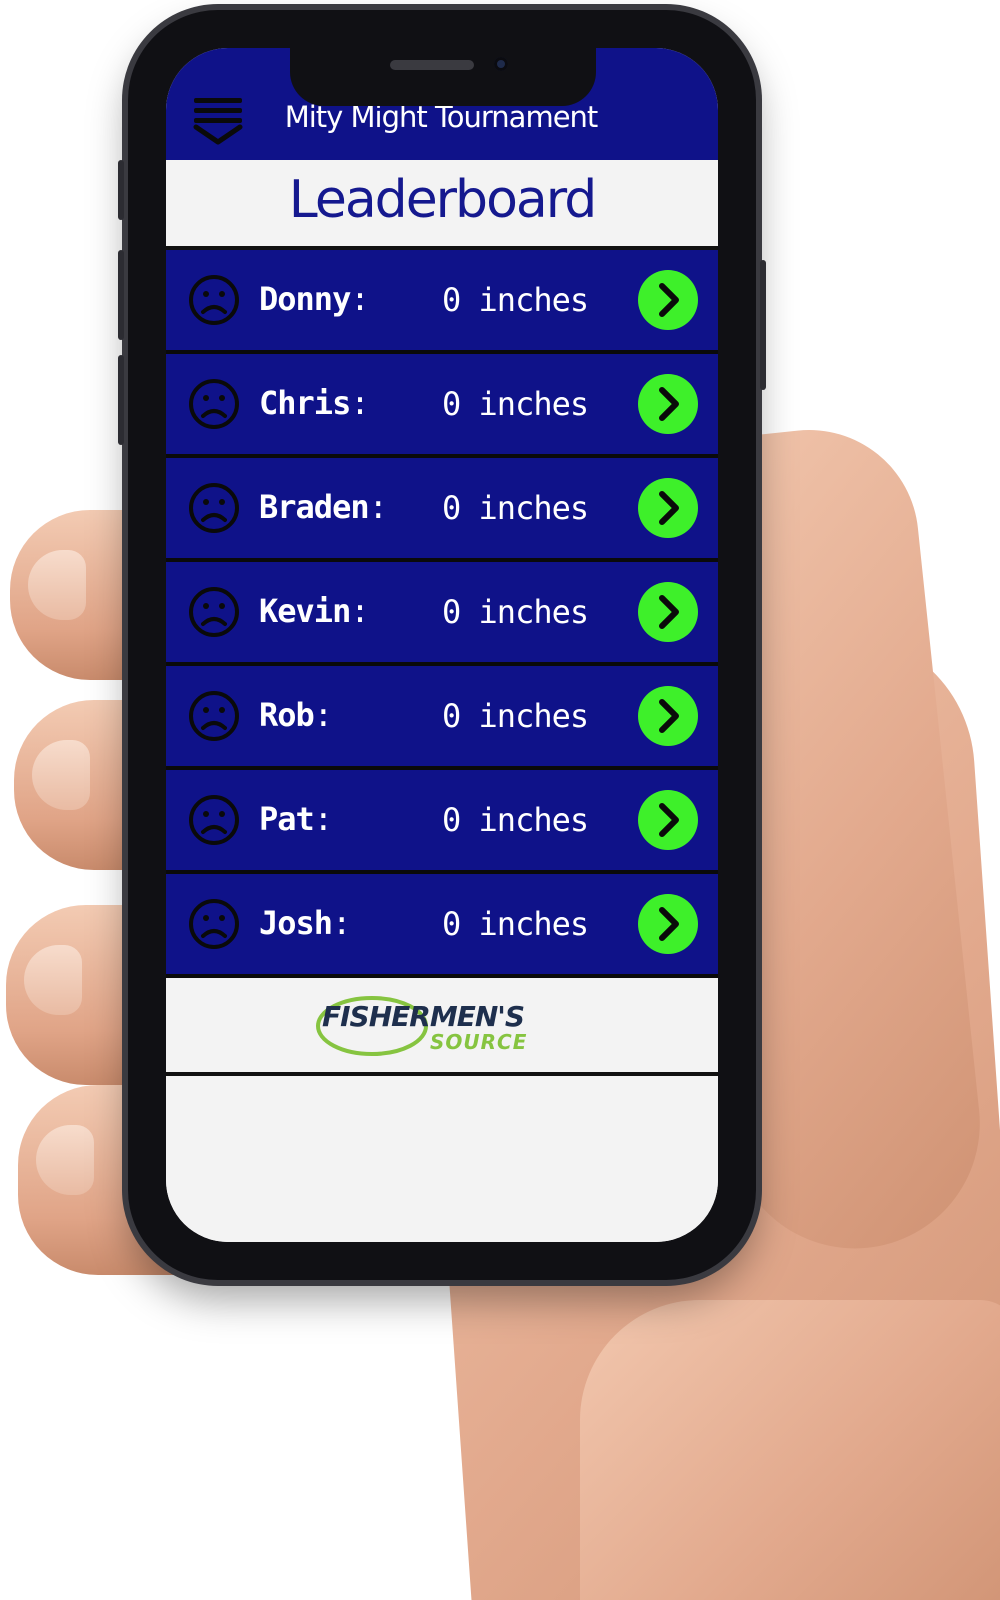 The height and width of the screenshot is (1600, 1000). I want to click on logo-text-top: FISHERMEN'S, so click(423, 1016).